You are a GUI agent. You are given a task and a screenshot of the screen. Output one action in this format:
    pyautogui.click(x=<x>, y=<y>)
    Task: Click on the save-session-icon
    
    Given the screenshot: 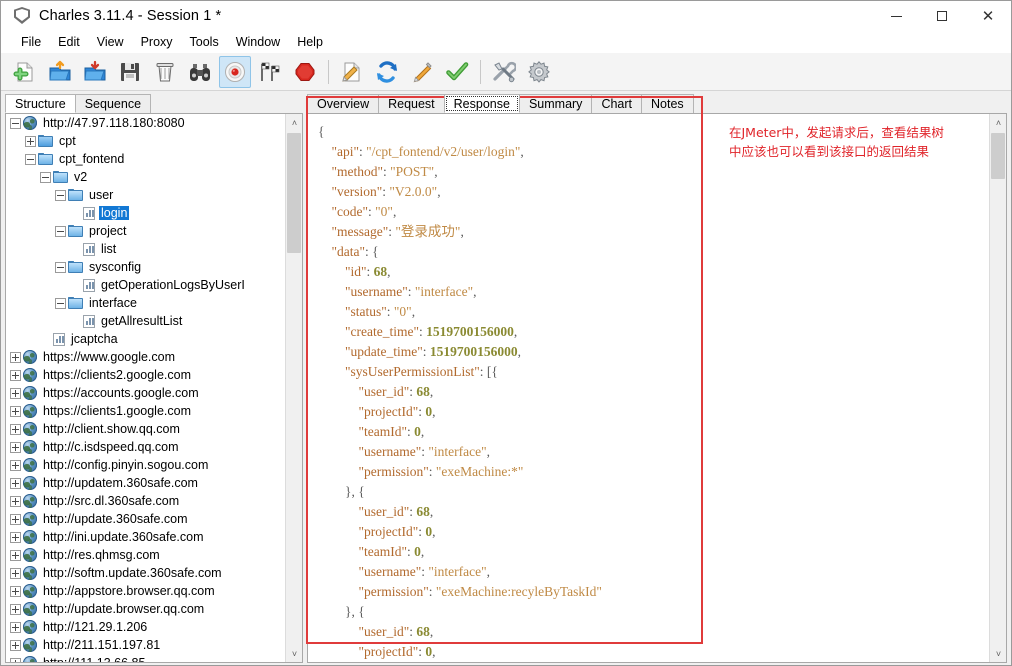 What is the action you would take?
    pyautogui.click(x=130, y=72)
    